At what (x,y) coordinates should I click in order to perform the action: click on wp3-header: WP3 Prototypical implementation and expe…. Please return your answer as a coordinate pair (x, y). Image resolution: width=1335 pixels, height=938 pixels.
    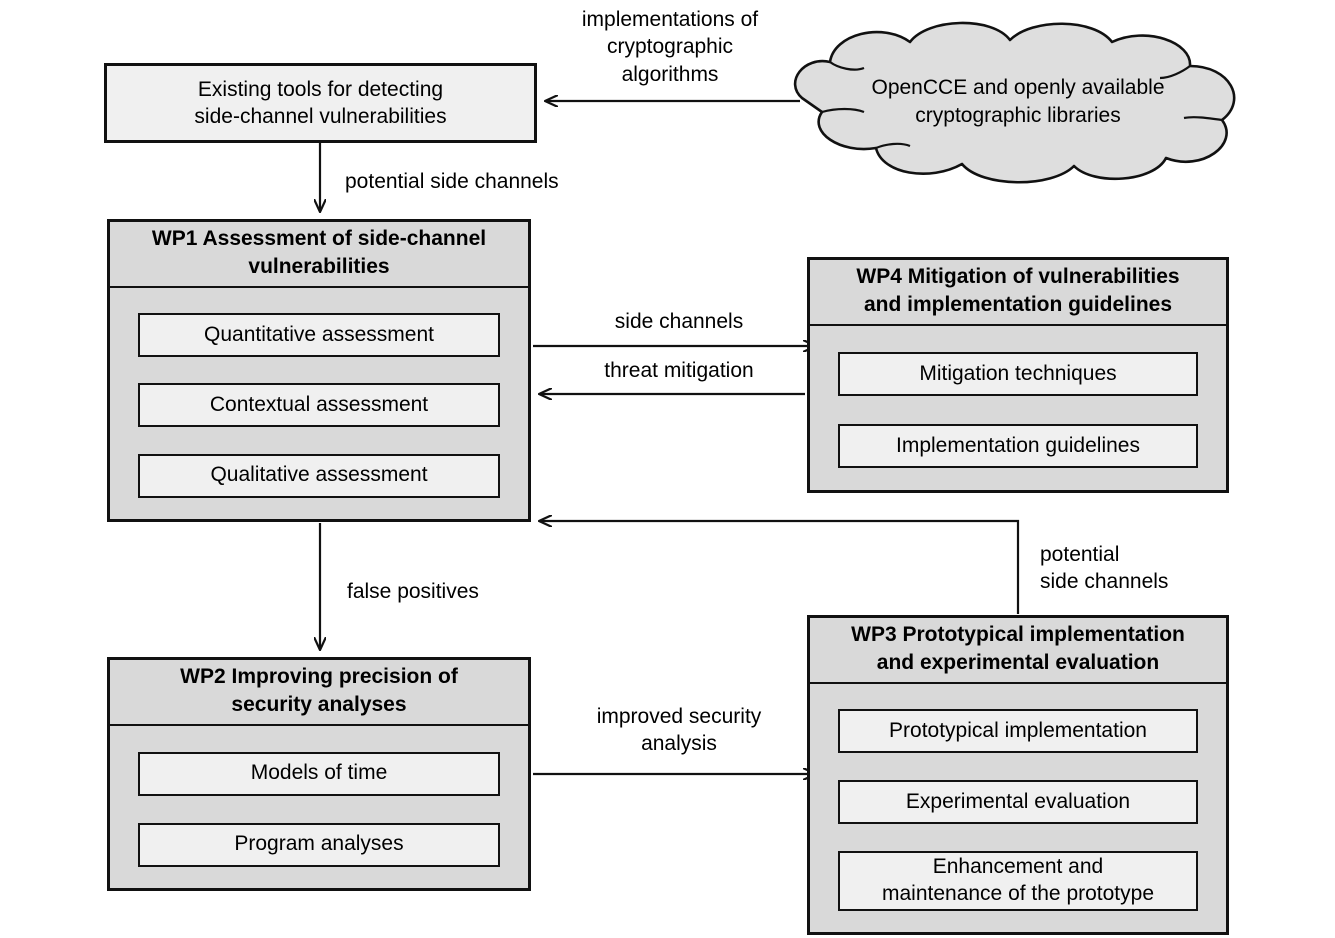
    Looking at the image, I should click on (1018, 651).